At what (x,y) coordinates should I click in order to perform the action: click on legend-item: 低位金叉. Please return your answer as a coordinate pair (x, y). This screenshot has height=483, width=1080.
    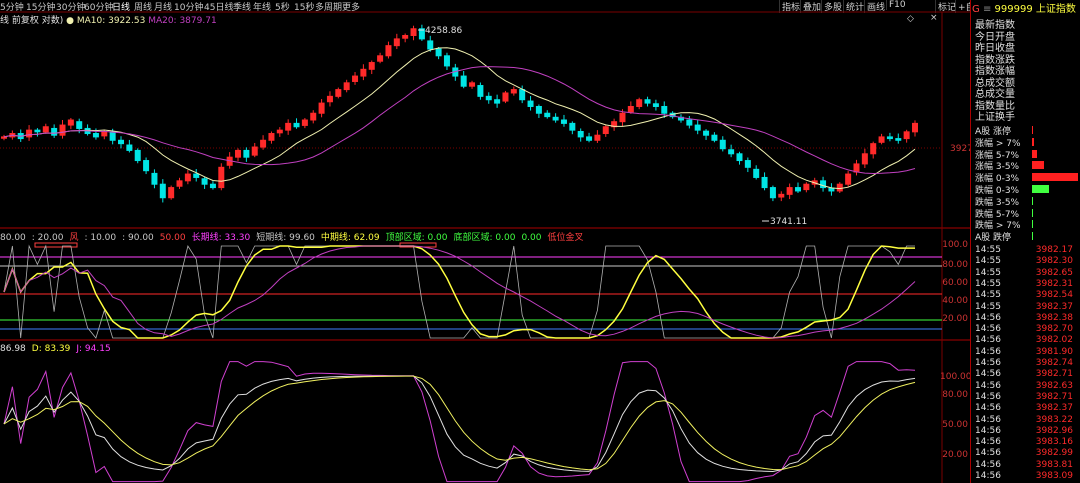
    Looking at the image, I should click on (565, 238).